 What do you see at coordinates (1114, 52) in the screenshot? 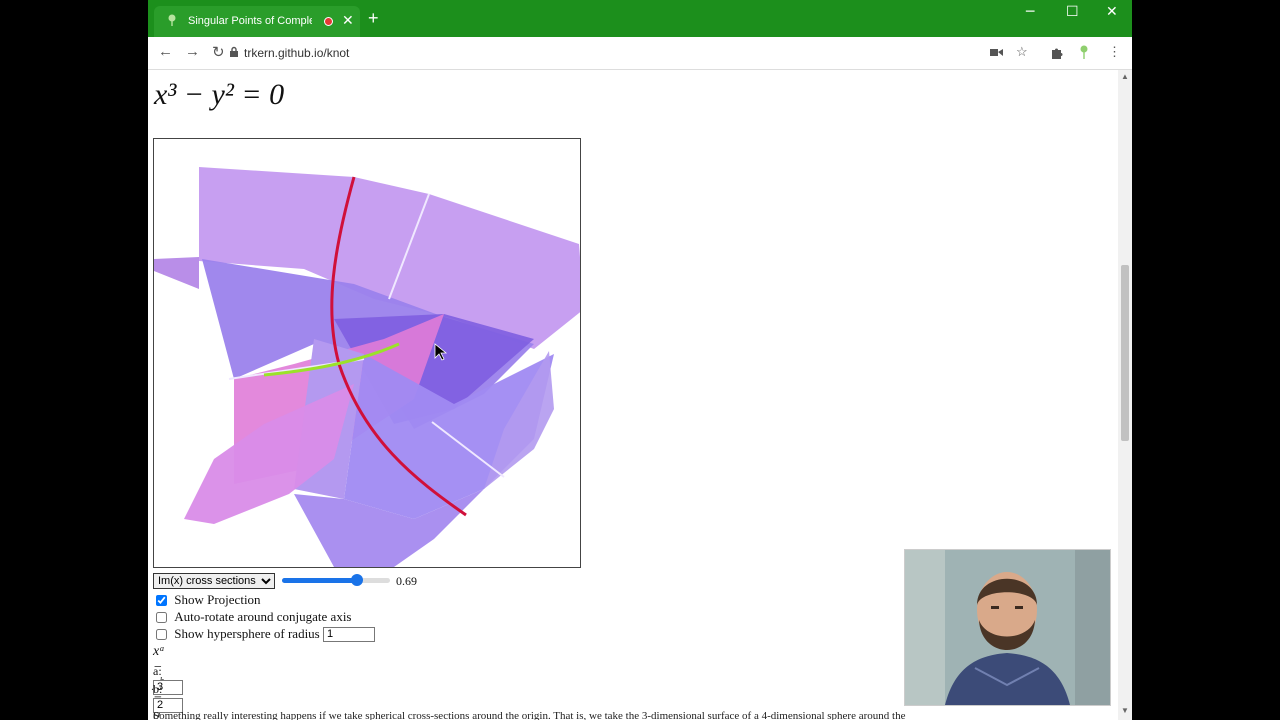
I see `menu-icon: ⋮` at bounding box center [1114, 52].